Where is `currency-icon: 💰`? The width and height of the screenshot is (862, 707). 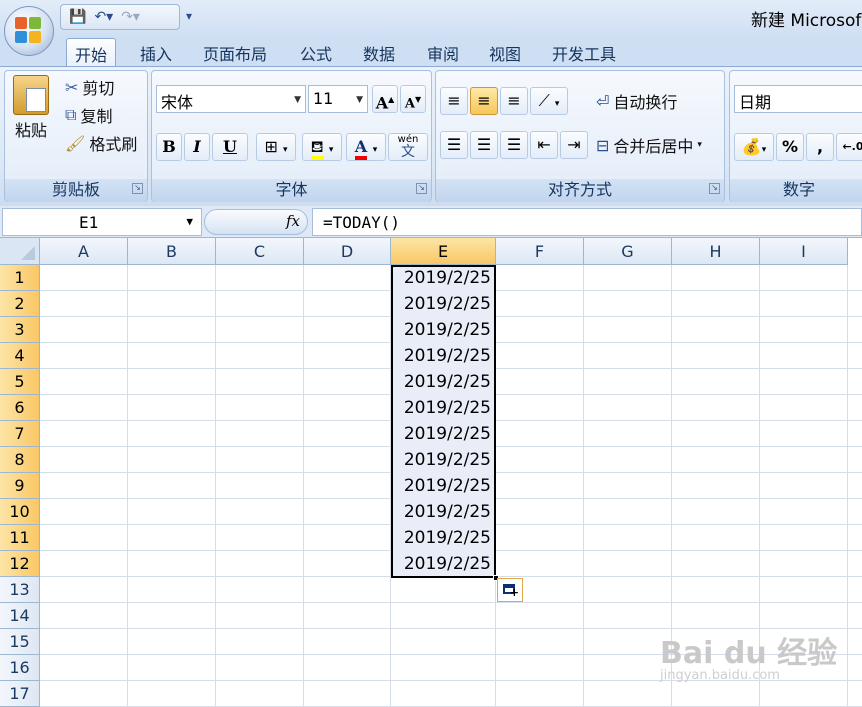
currency-icon: 💰 is located at coordinates (751, 146).